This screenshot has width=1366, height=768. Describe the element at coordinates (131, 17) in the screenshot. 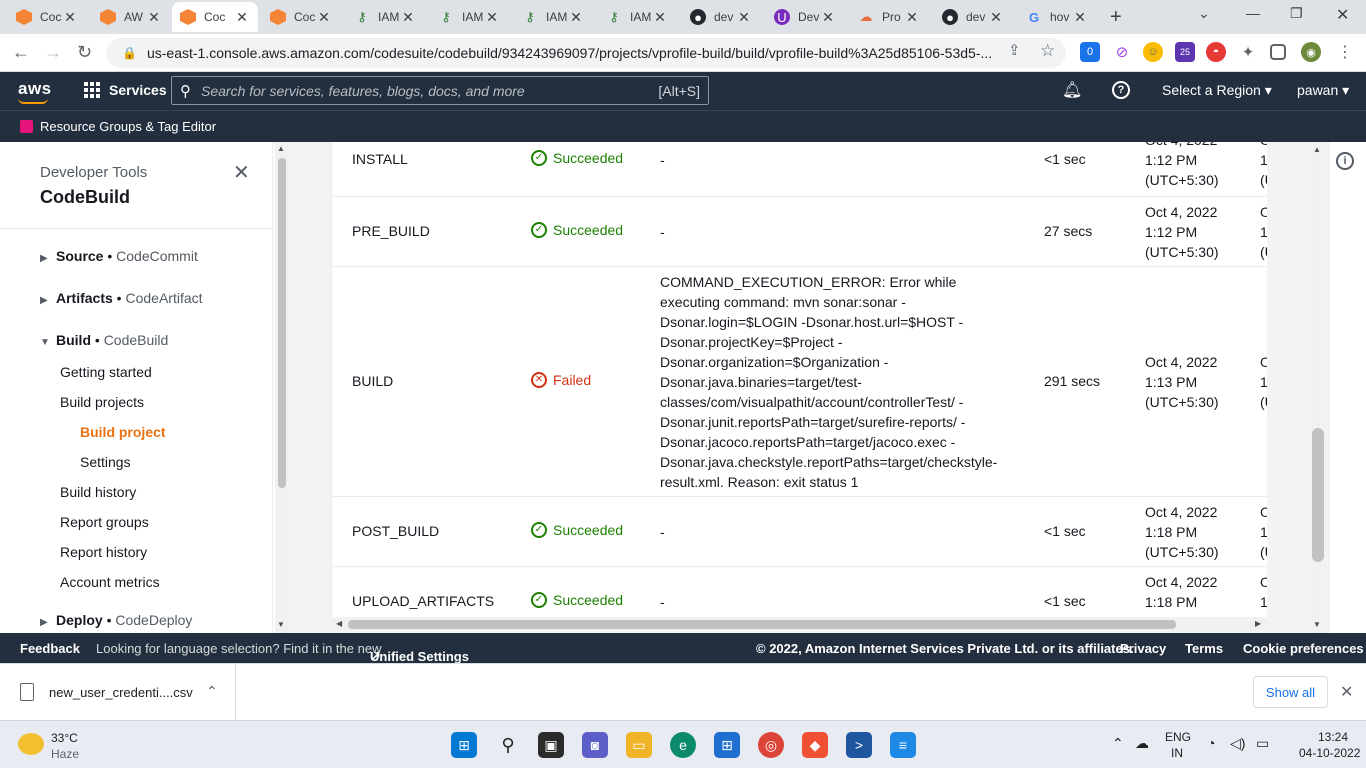

I see `browser-tab: AW ✕` at that location.